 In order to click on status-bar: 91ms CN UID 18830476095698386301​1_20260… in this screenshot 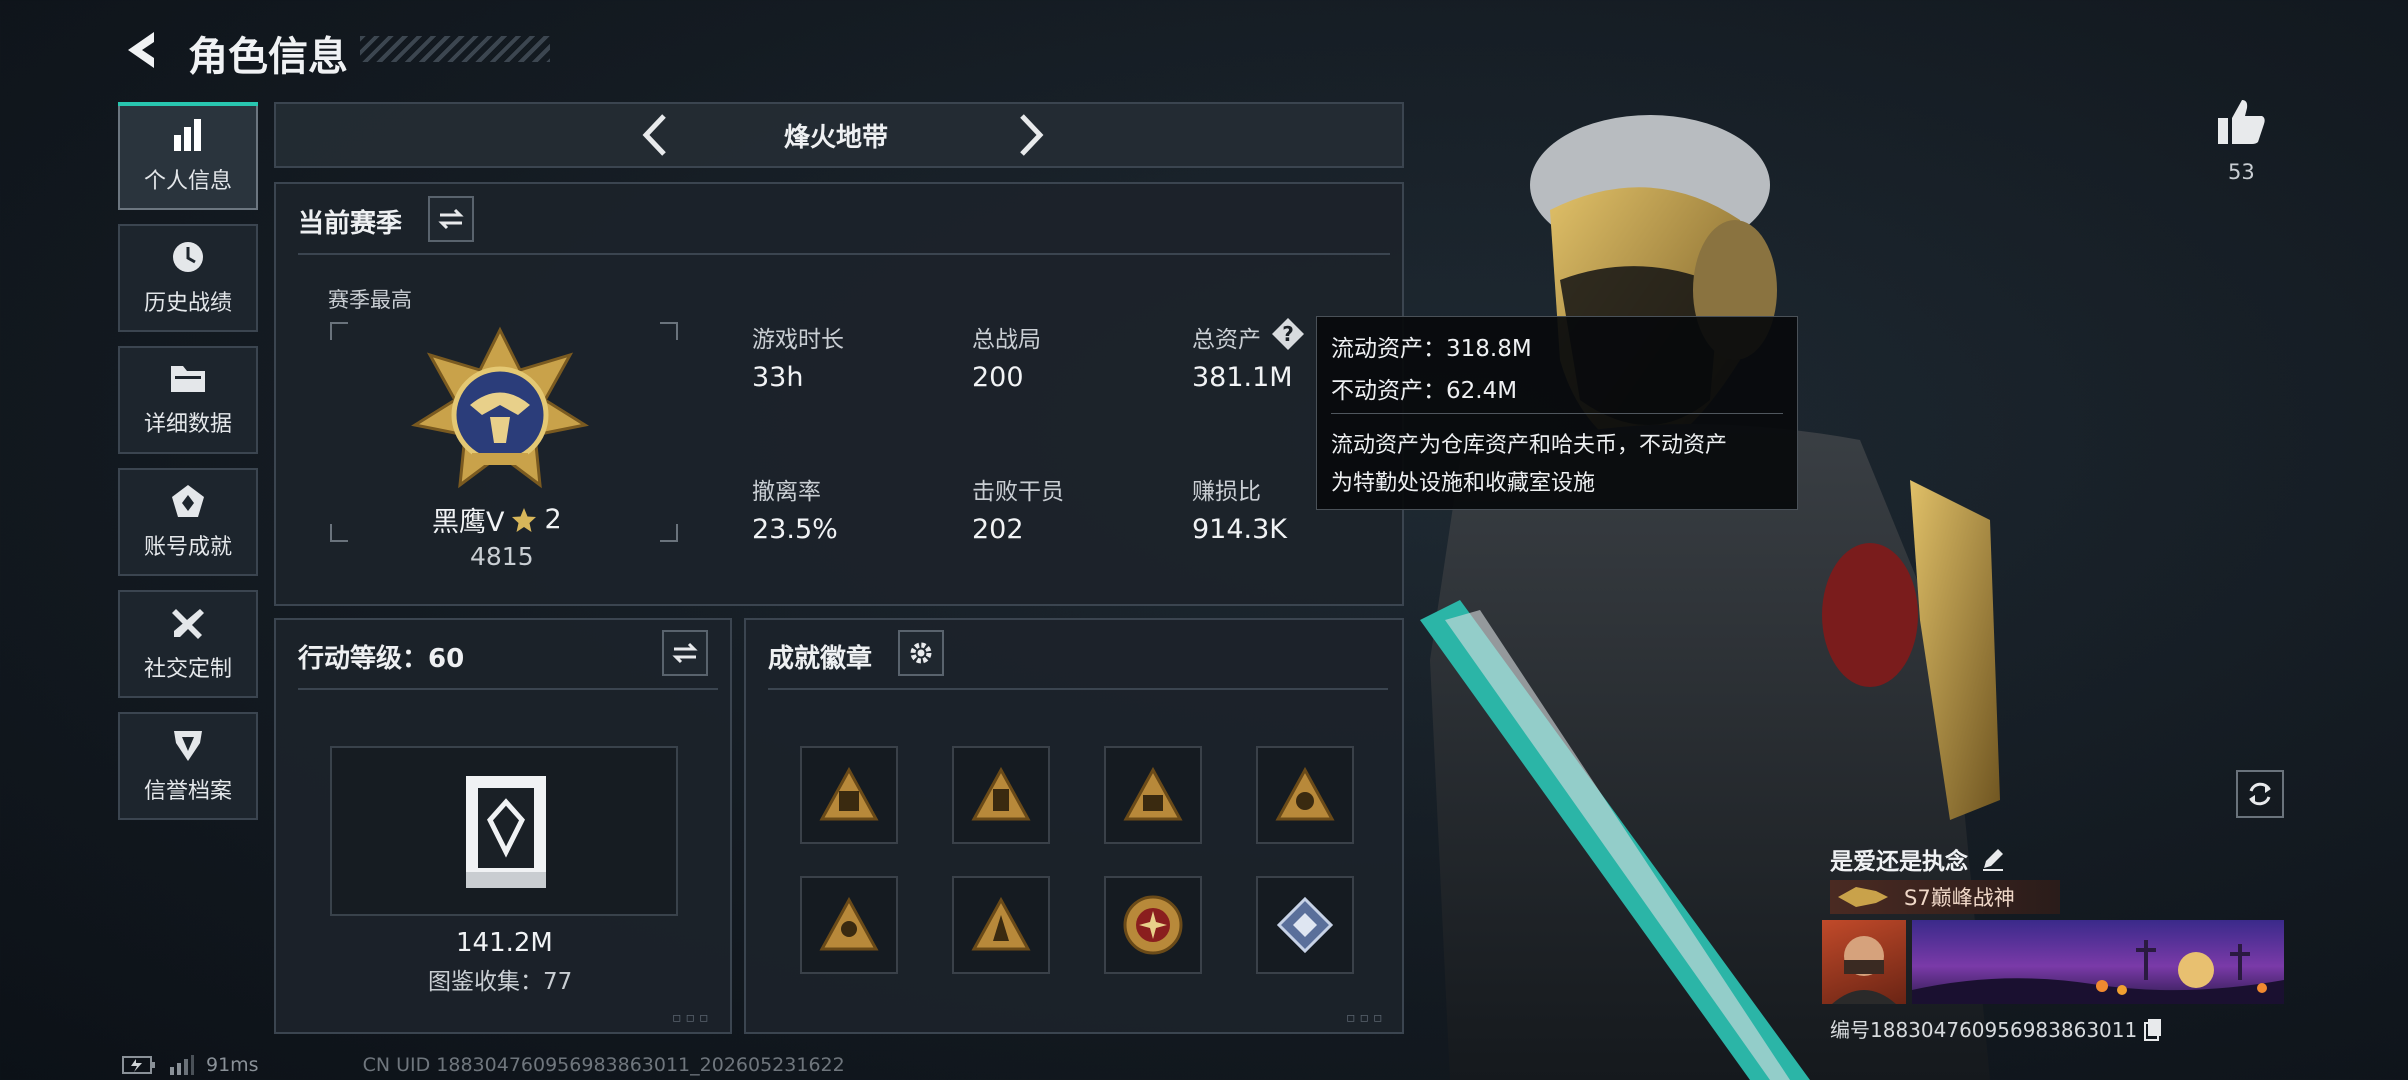, I will do `click(483, 1065)`.